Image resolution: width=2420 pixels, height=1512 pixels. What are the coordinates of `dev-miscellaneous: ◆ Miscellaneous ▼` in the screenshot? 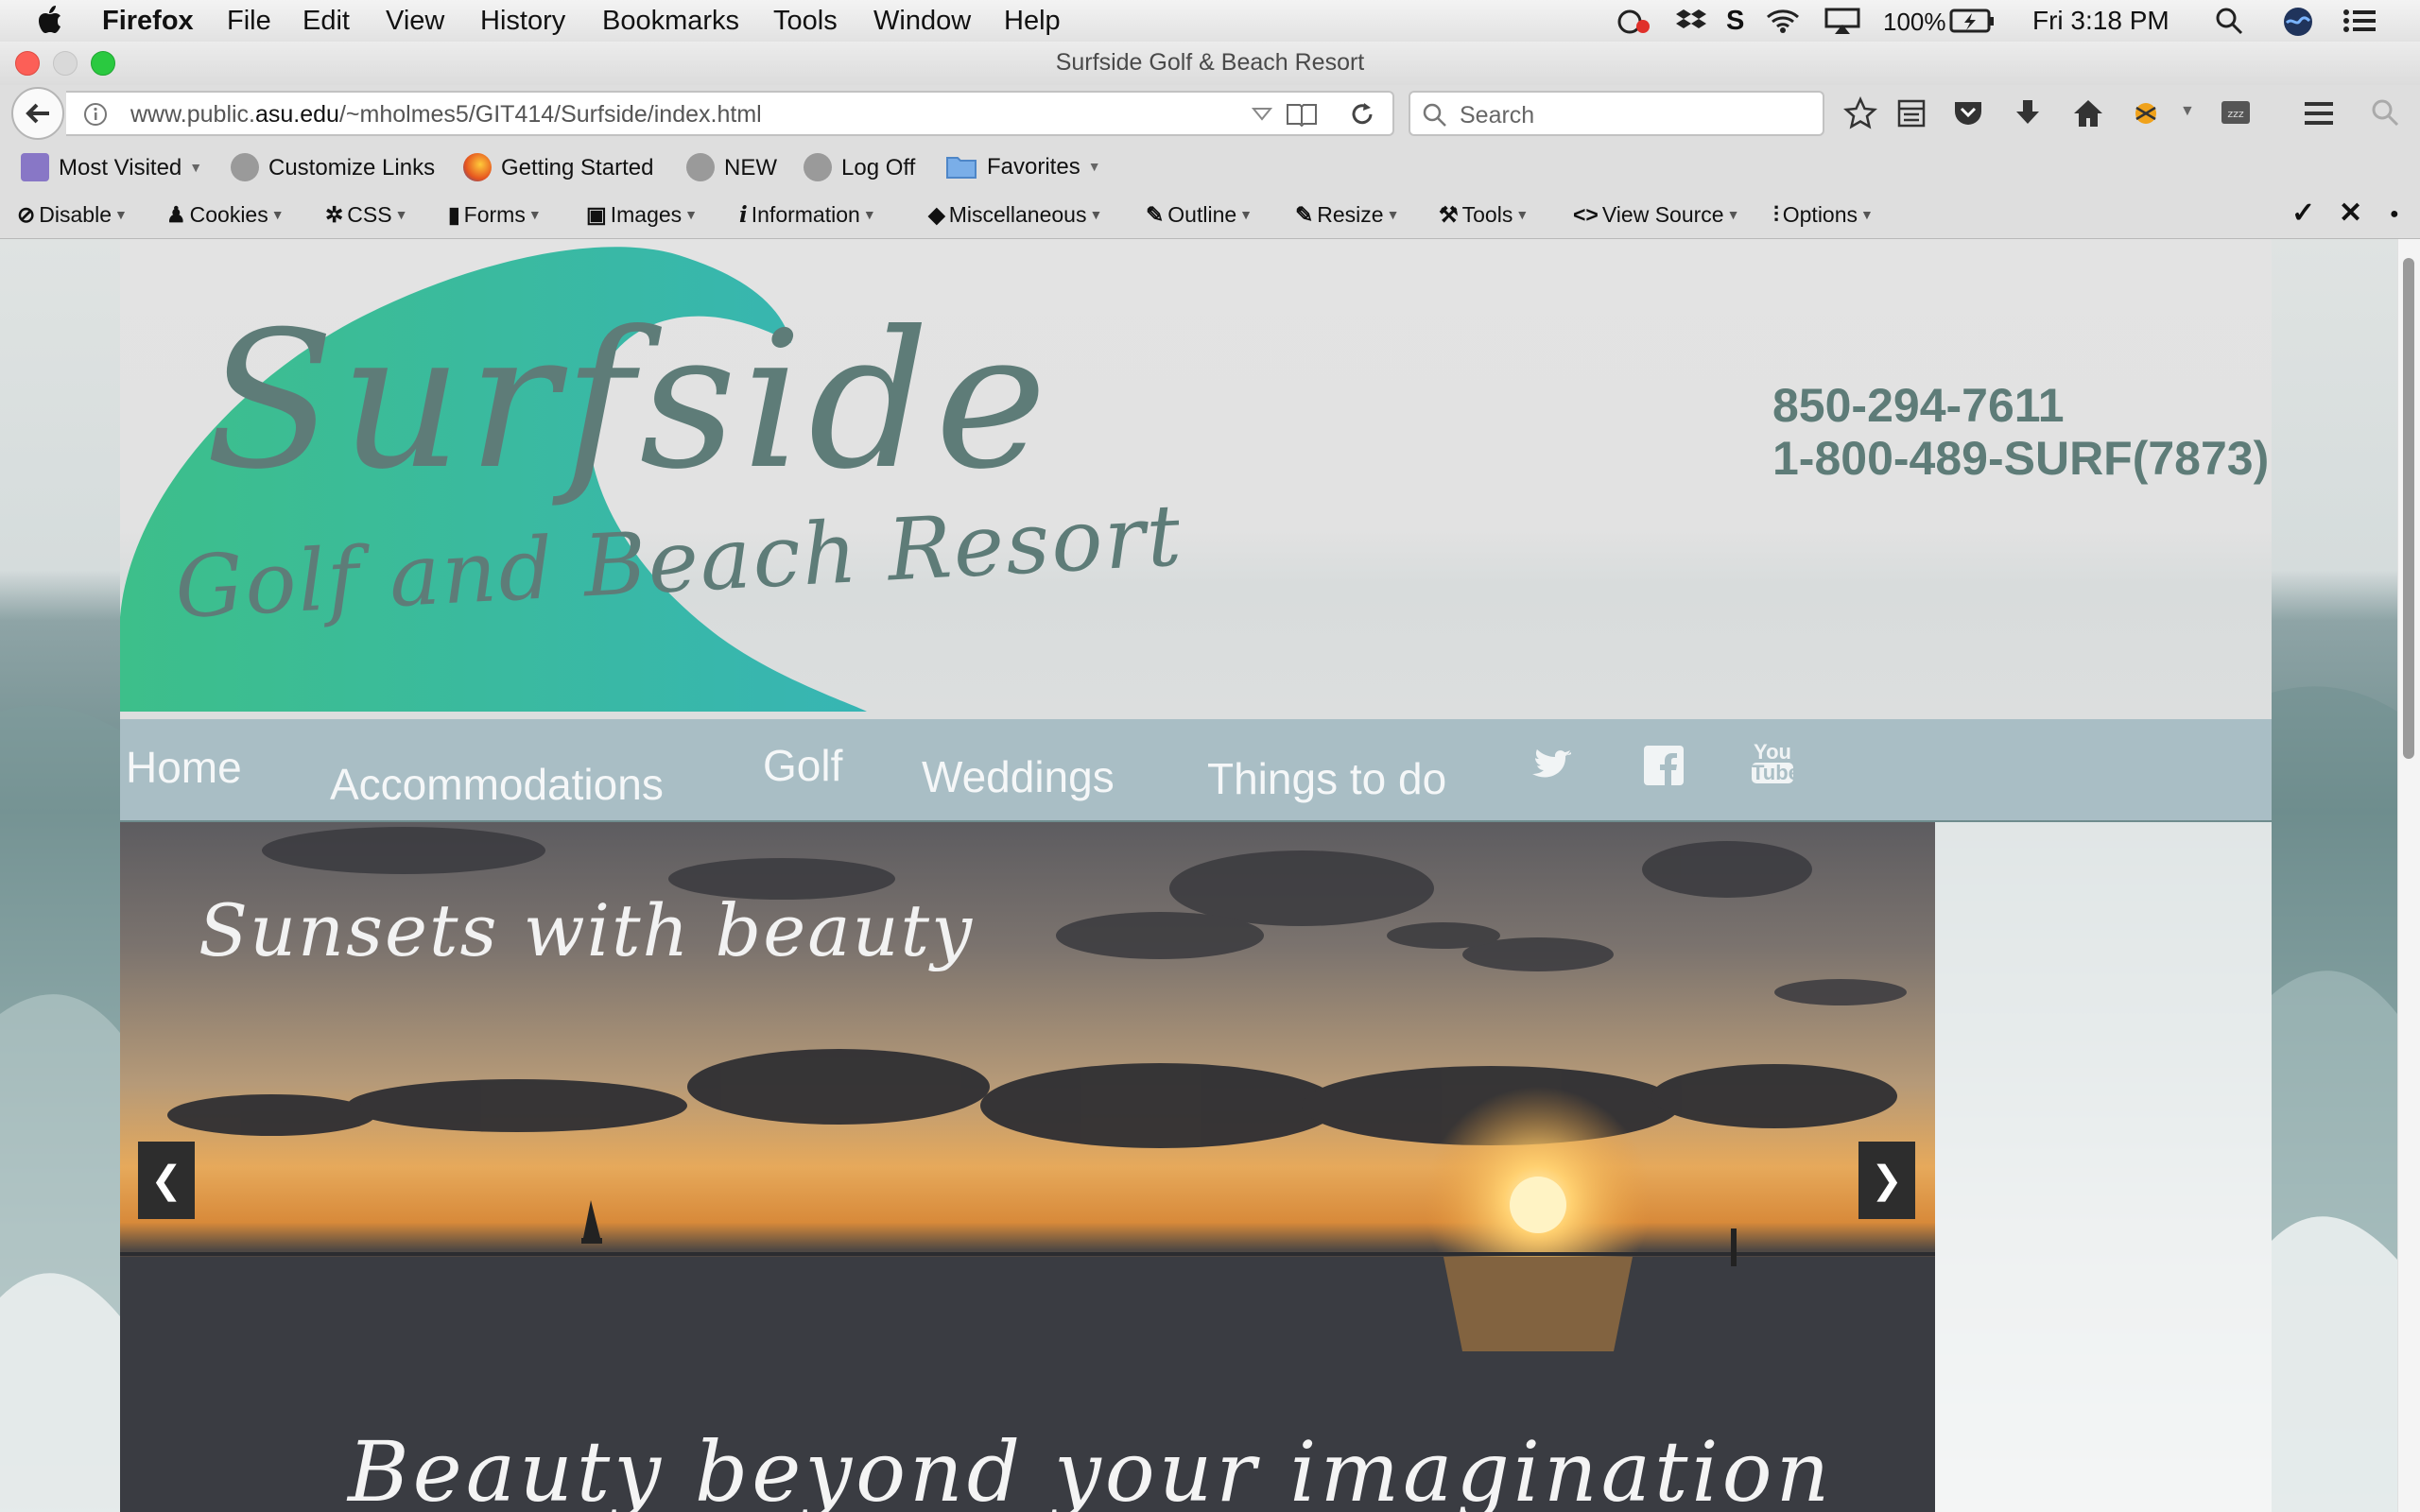 It's located at (1015, 215).